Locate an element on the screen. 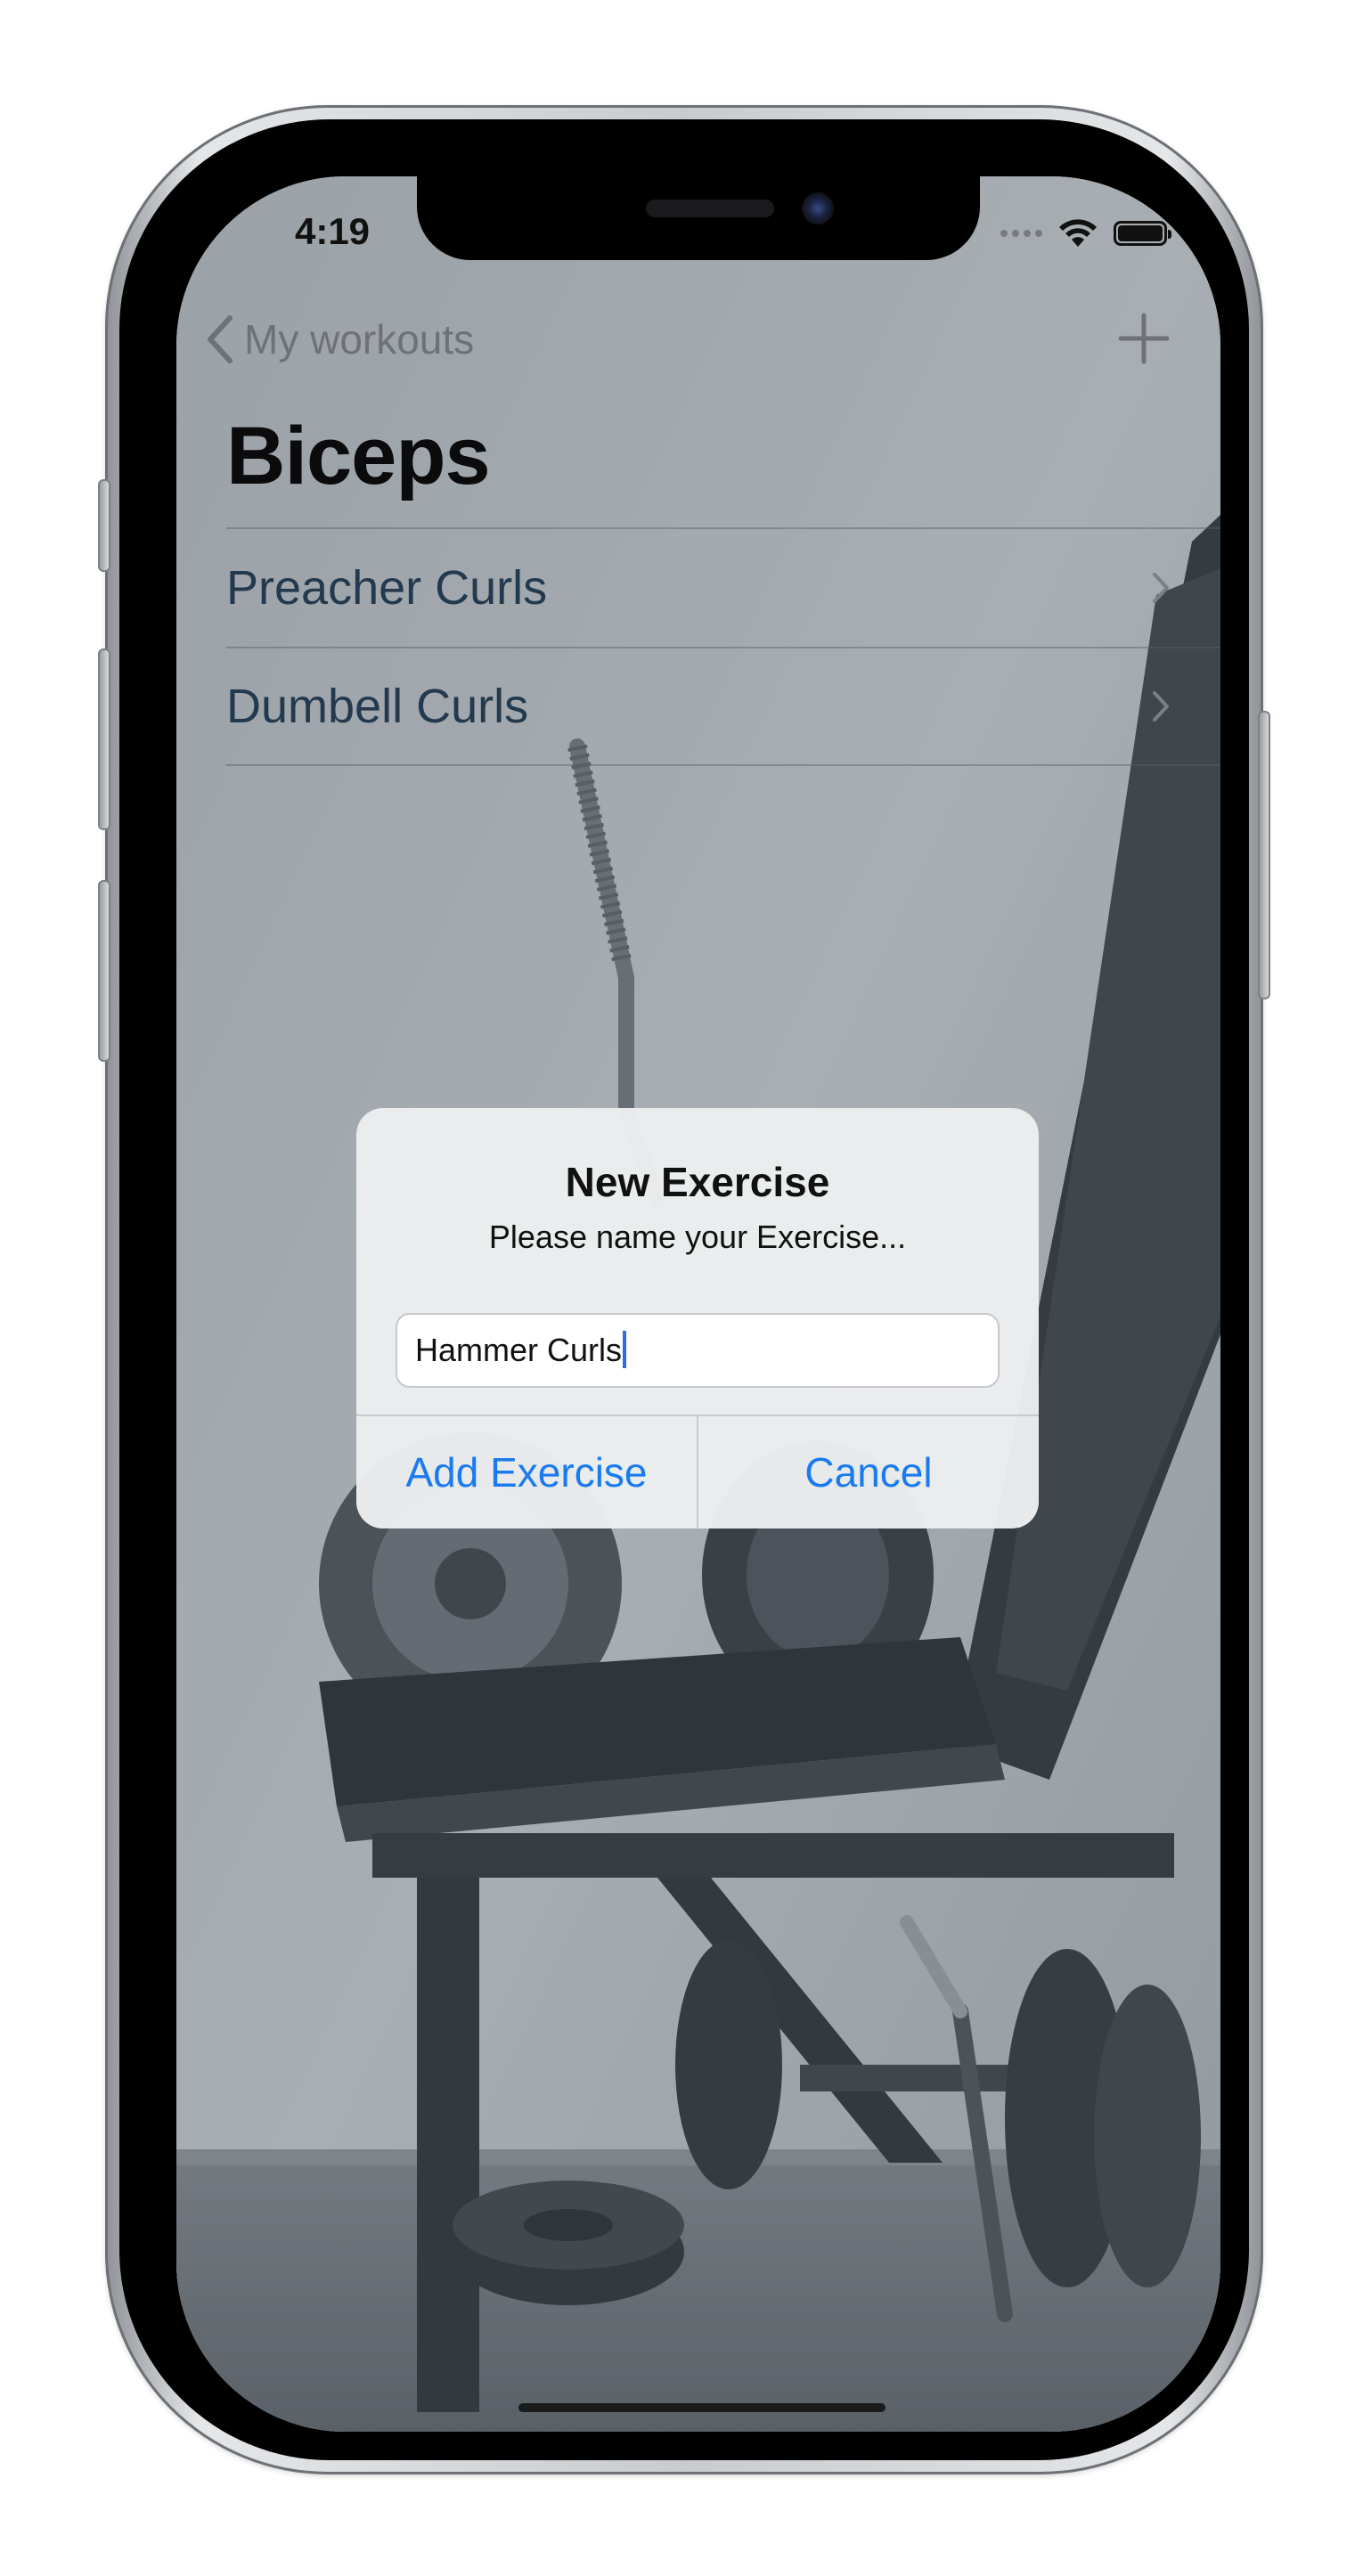 The height and width of the screenshot is (2576, 1363). exercise-label: Preacher Curls is located at coordinates (387, 588).